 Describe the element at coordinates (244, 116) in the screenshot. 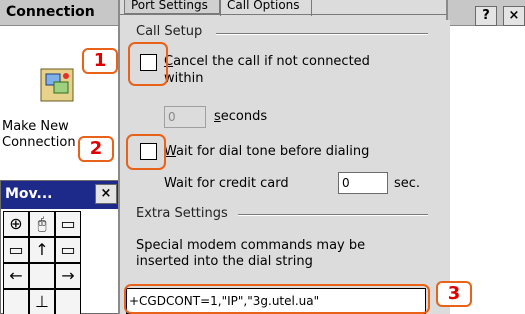

I see `seconds-label-rest: econds` at that location.